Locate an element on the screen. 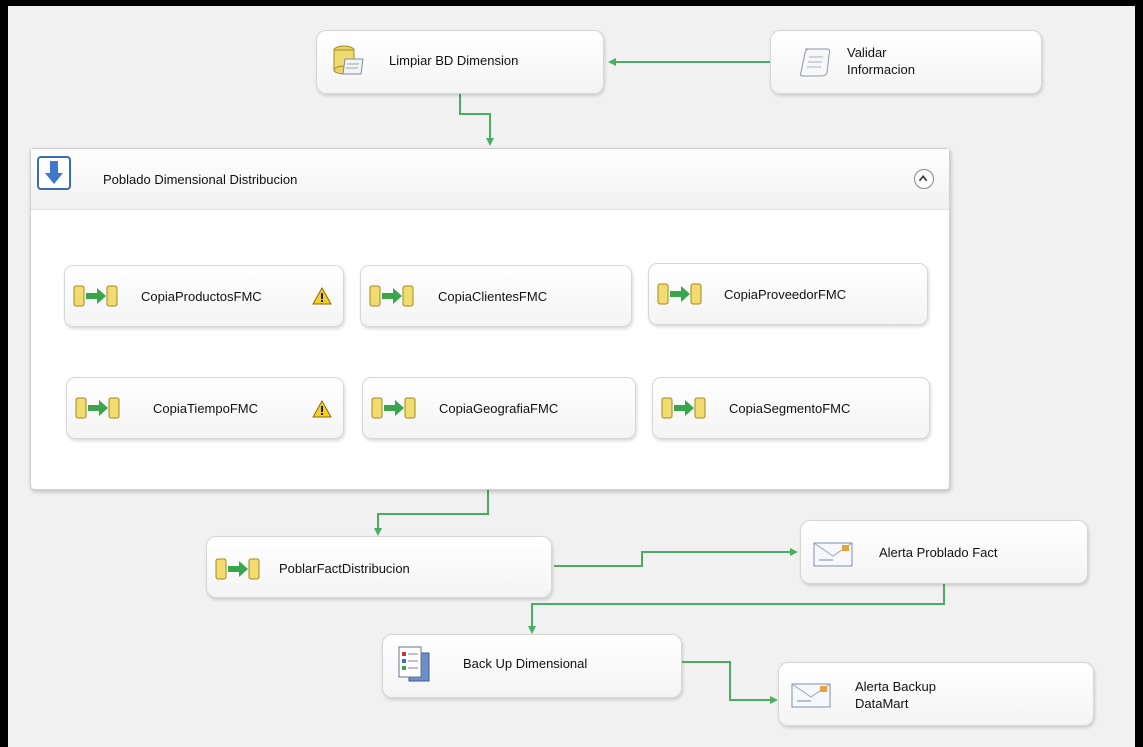  connector-limpiar-to-container is located at coordinates (476, 120).